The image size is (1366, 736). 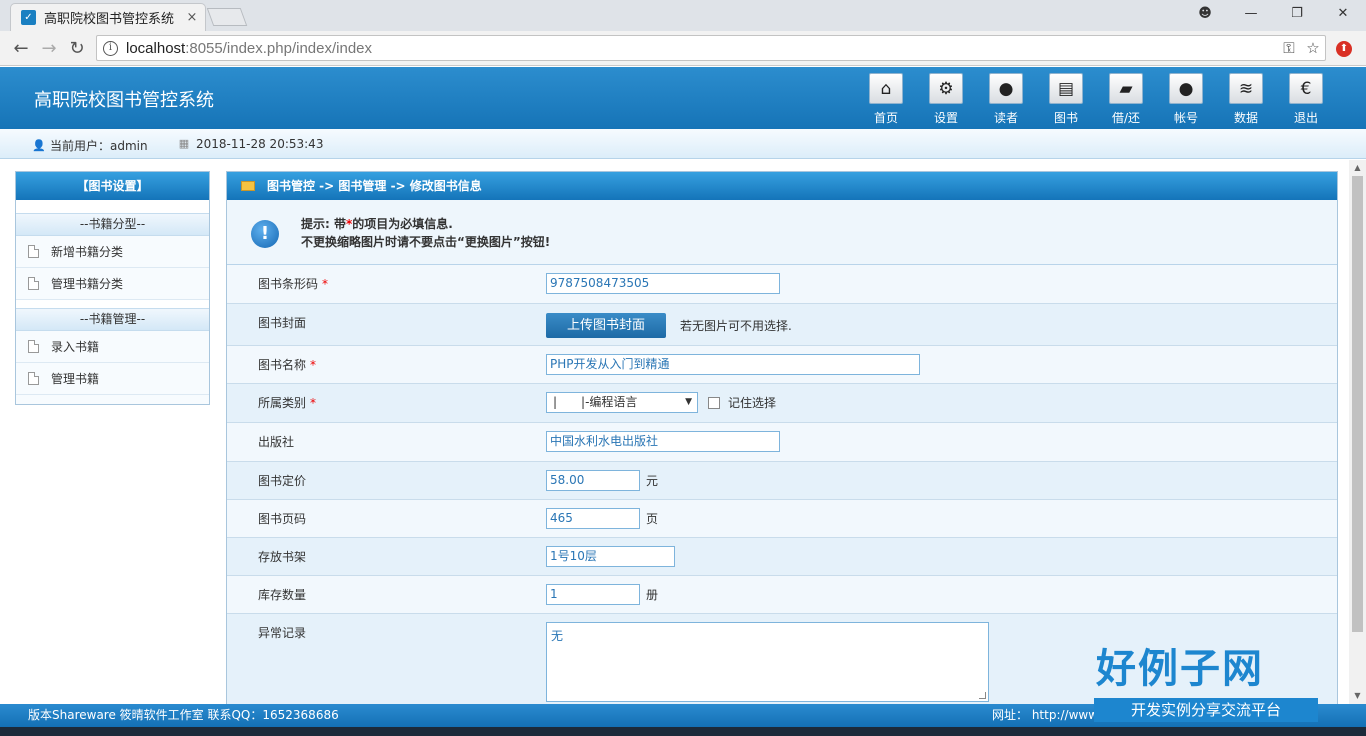 I want to click on nav-books: ▤ 图书, so click(x=1066, y=99).